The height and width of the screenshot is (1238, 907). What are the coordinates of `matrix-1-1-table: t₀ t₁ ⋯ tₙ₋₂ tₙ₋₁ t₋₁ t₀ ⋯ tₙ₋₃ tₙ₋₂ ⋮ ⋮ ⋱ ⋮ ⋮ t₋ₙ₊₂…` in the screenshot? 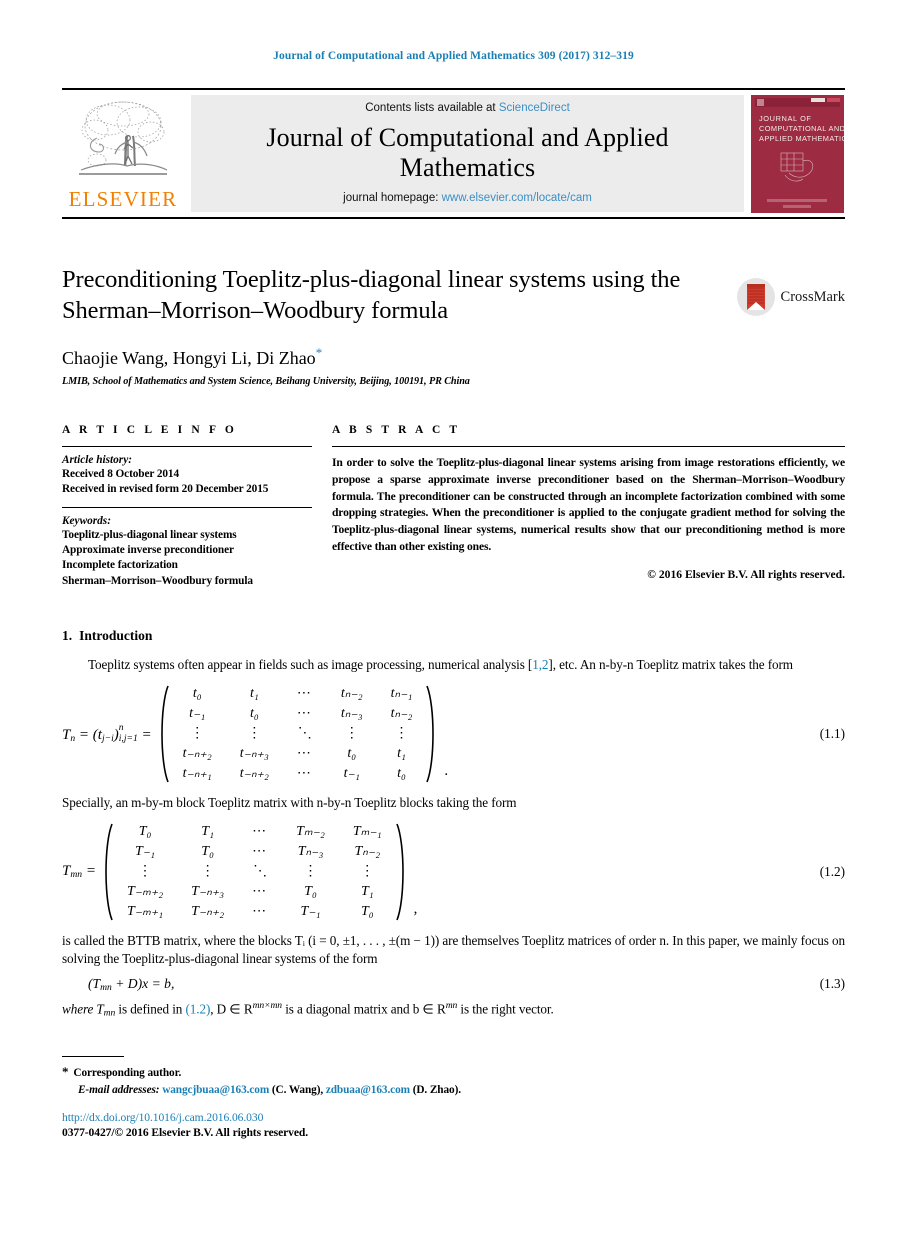 It's located at (298, 734).